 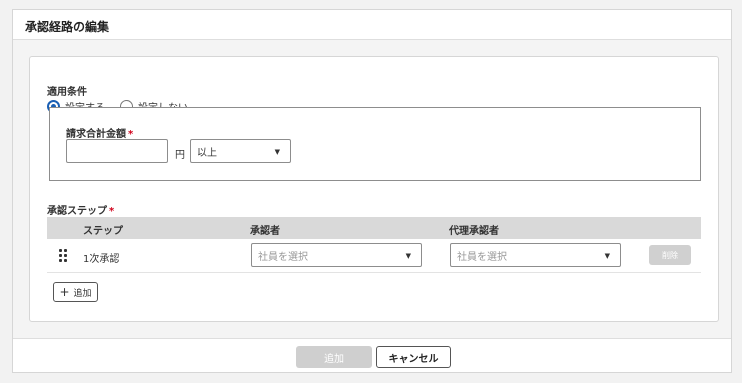 What do you see at coordinates (670, 255) in the screenshot?
I see `delete-step-button: 削除` at bounding box center [670, 255].